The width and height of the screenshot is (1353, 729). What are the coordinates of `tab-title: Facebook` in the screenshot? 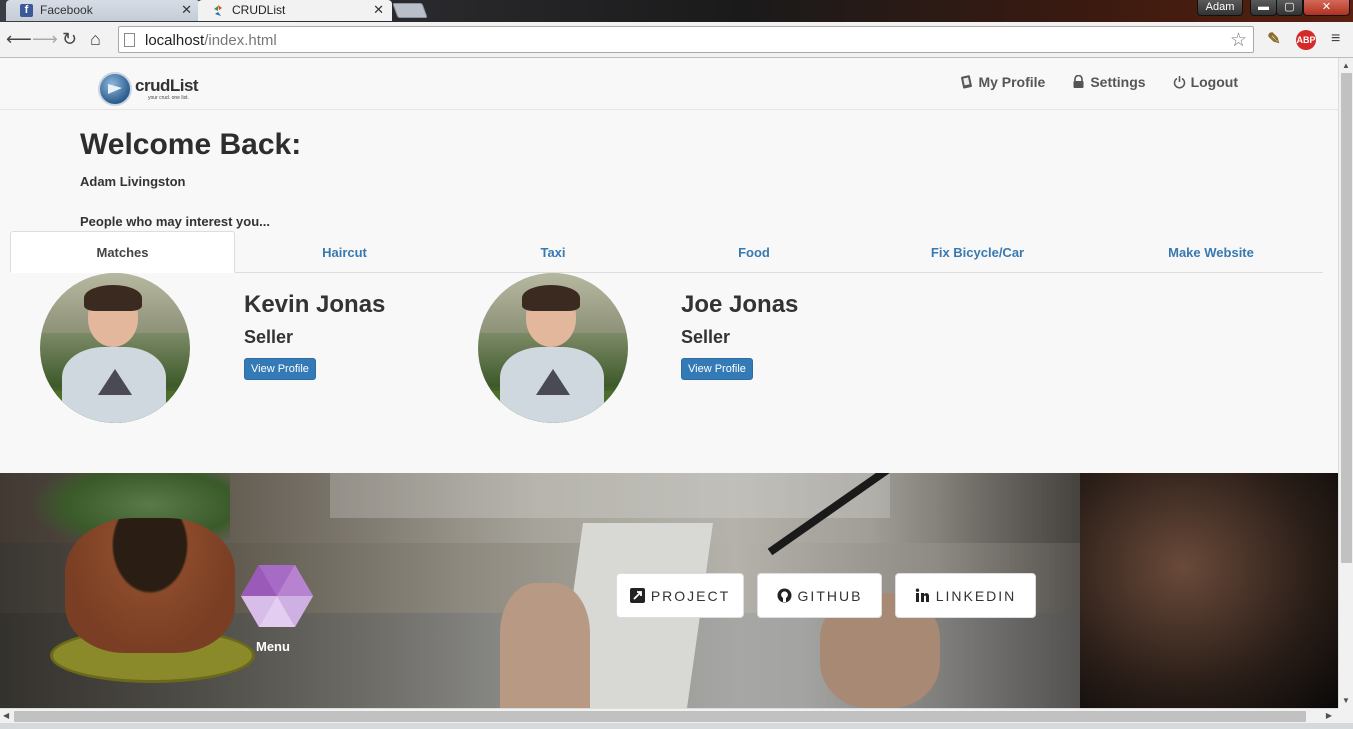 It's located at (66, 10).